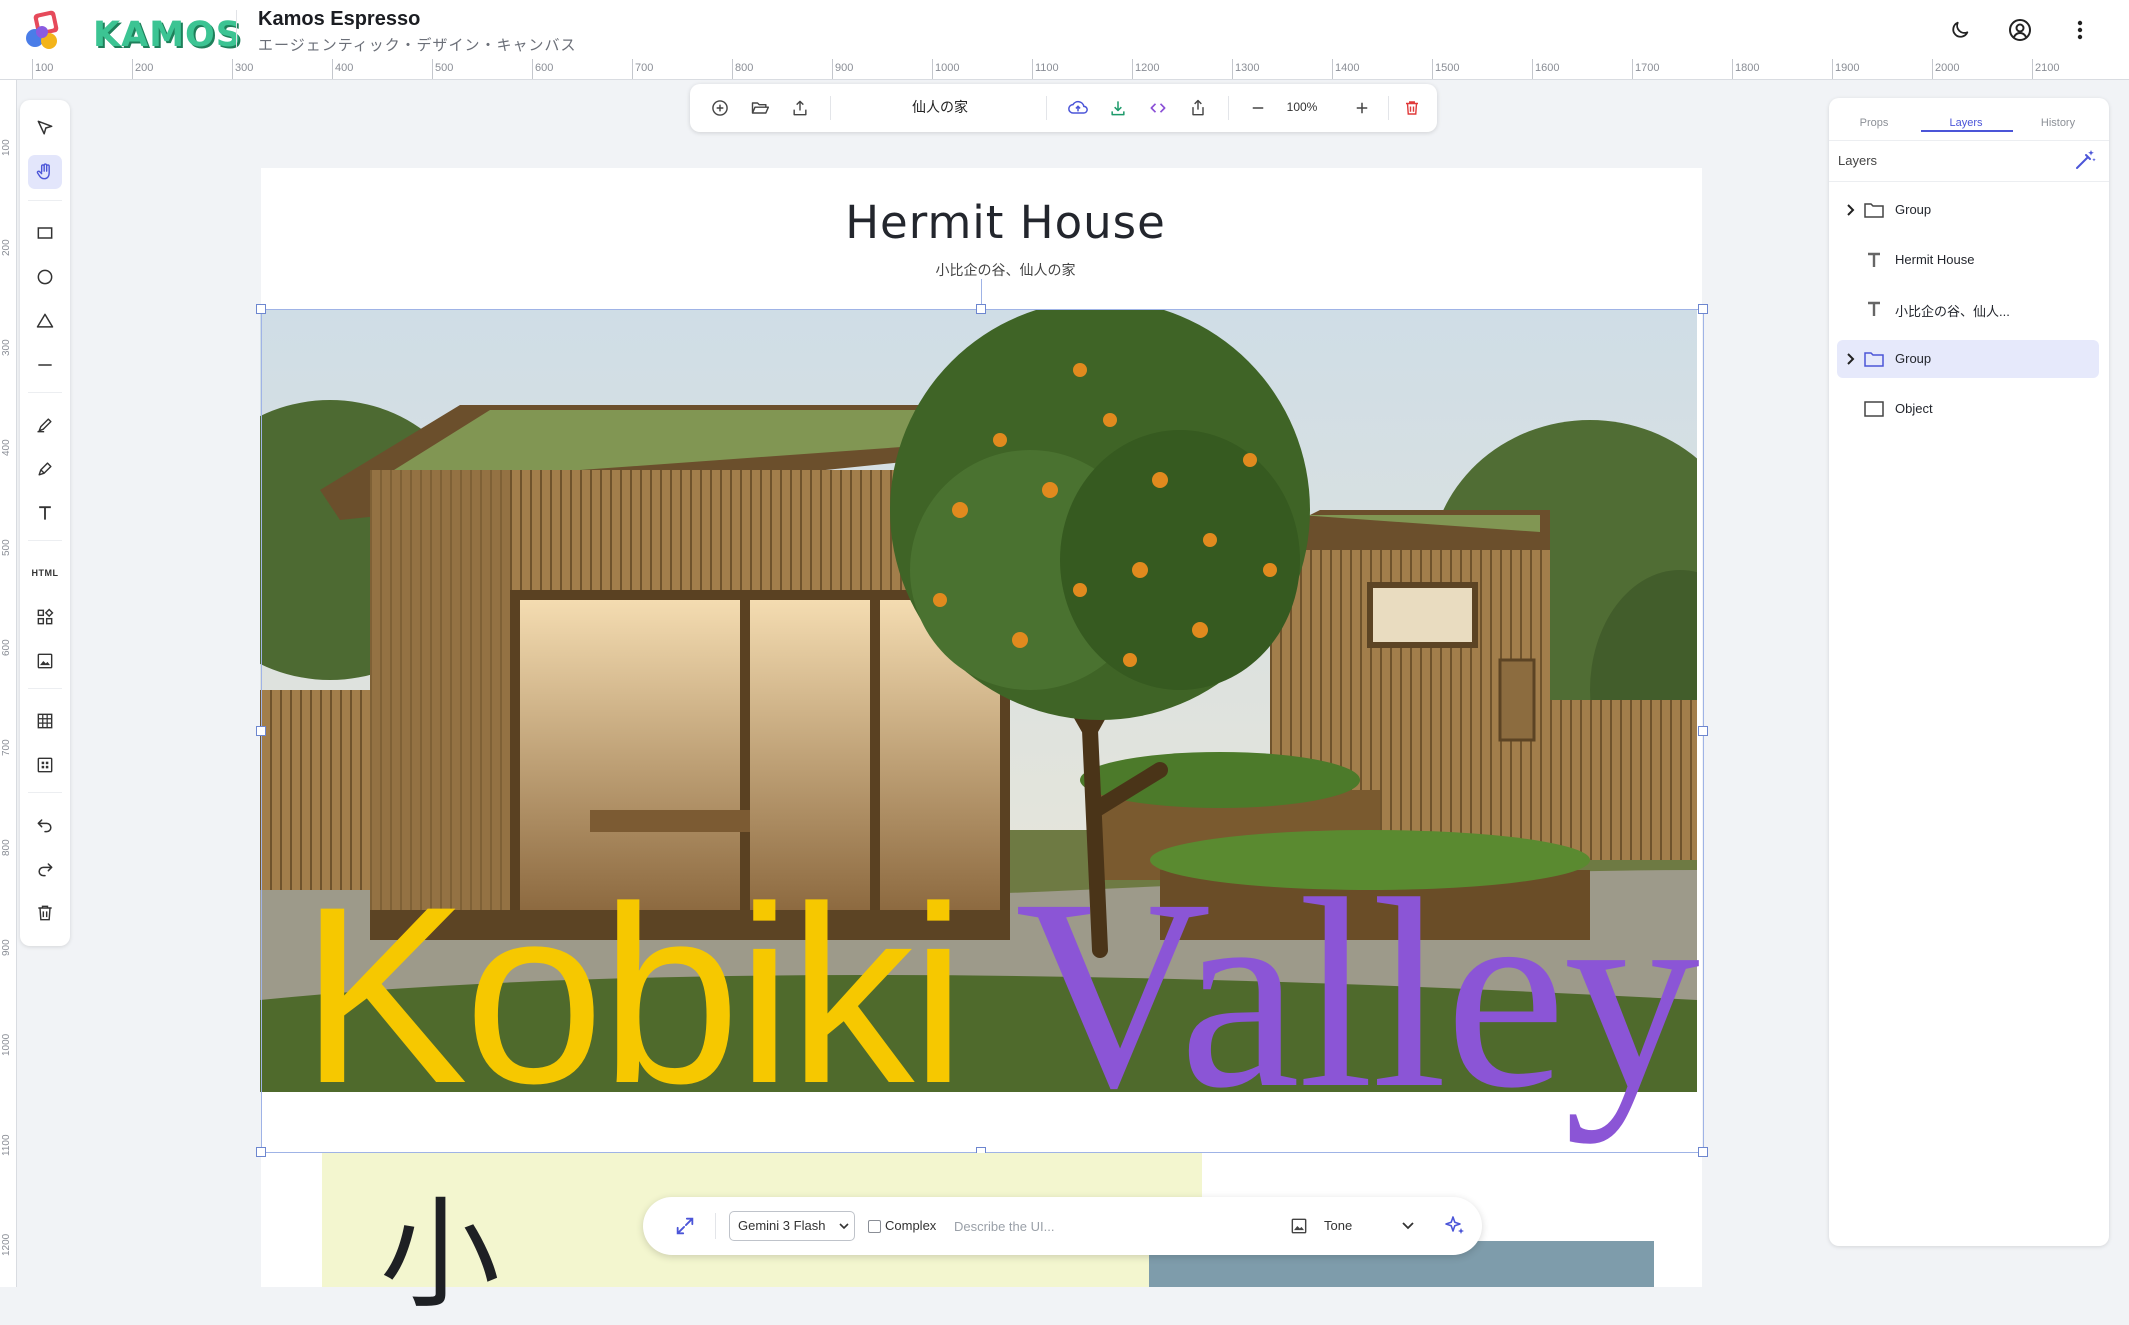 The width and height of the screenshot is (2129, 1325). What do you see at coordinates (2080, 30) in the screenshot?
I see `more-menu-button` at bounding box center [2080, 30].